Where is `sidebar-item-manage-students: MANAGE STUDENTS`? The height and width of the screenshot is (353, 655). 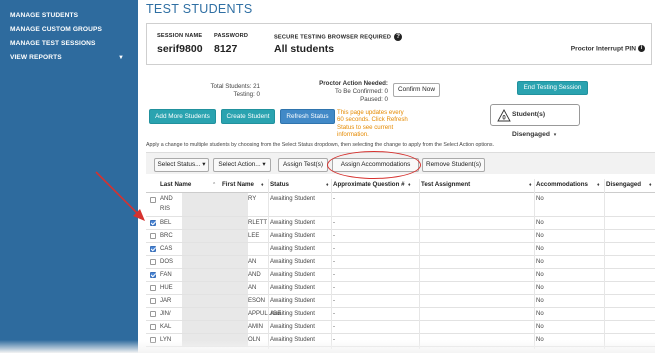
sidebar-item-manage-students: MANAGE STUDENTS is located at coordinates (69, 16).